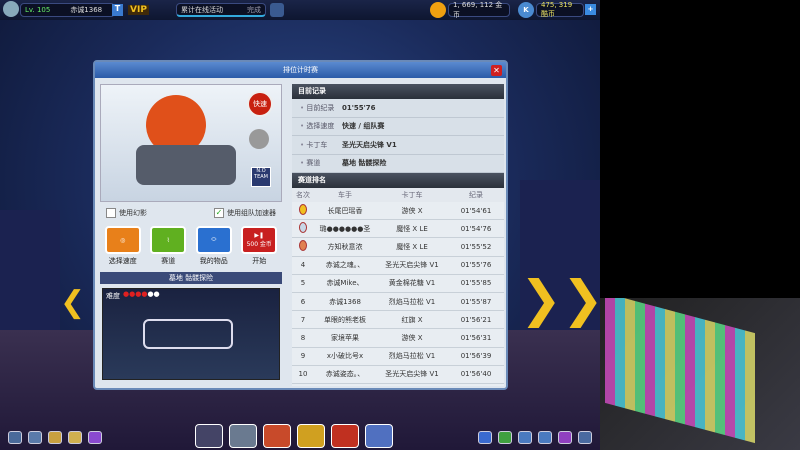 Image resolution: width=800 pixels, height=450 pixels. Describe the element at coordinates (303, 356) in the screenshot. I see `rank: 9` at that location.